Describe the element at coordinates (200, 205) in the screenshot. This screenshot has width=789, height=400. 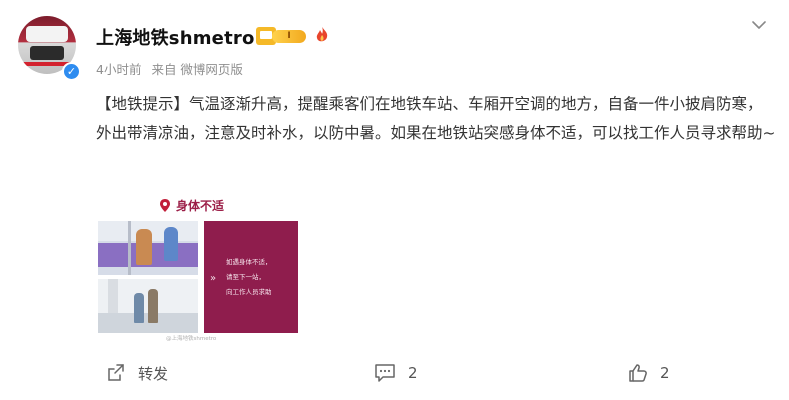
I see `image-title: 身体不适` at that location.